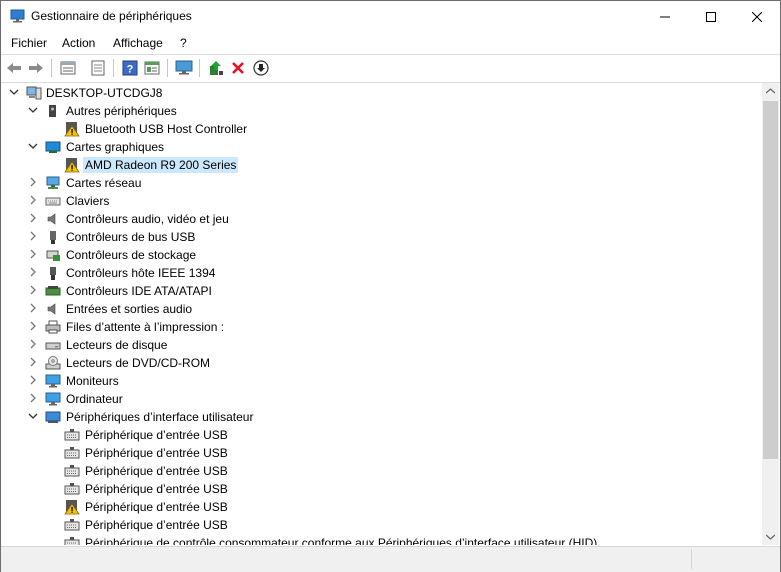 The width and height of the screenshot is (781, 572). I want to click on tree-item-label: Lecteurs de DVD/CD-ROM, so click(138, 363).